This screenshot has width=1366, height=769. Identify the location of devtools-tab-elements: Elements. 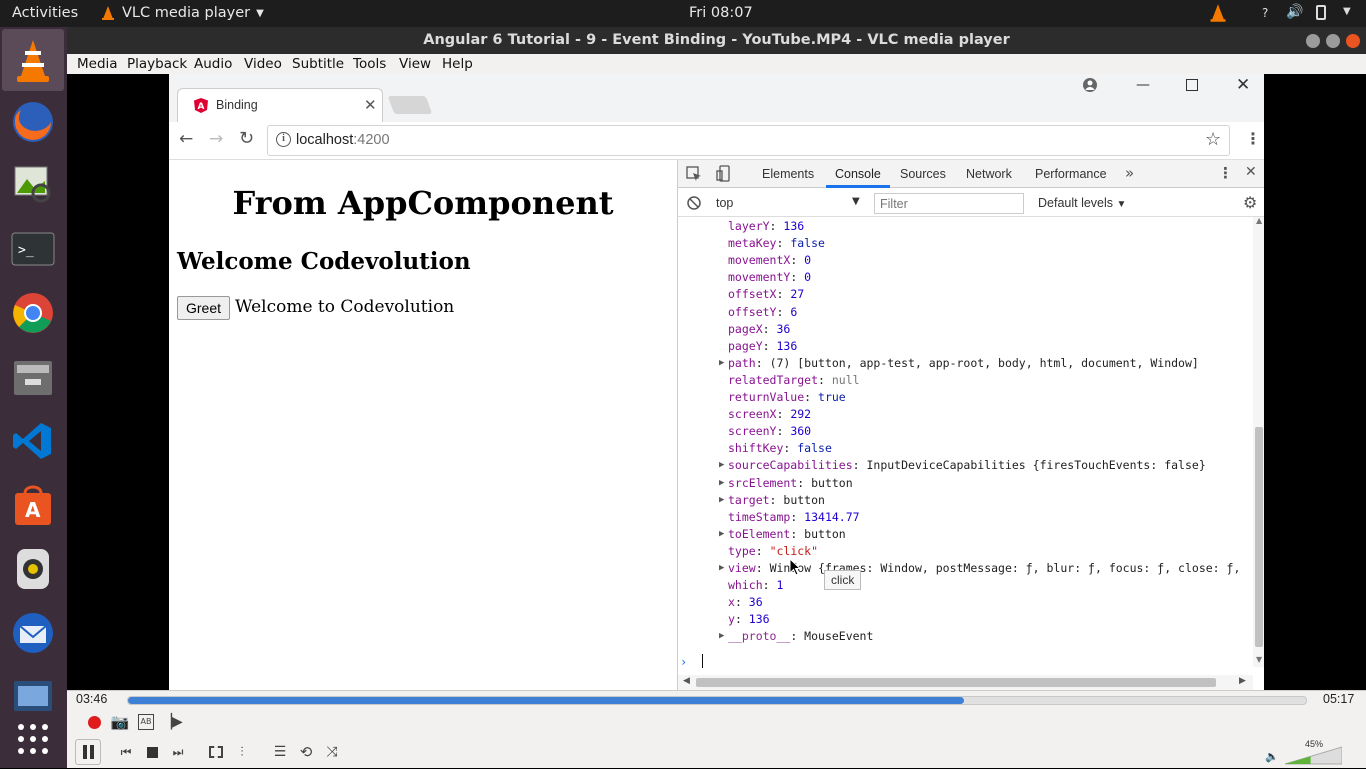
(788, 174).